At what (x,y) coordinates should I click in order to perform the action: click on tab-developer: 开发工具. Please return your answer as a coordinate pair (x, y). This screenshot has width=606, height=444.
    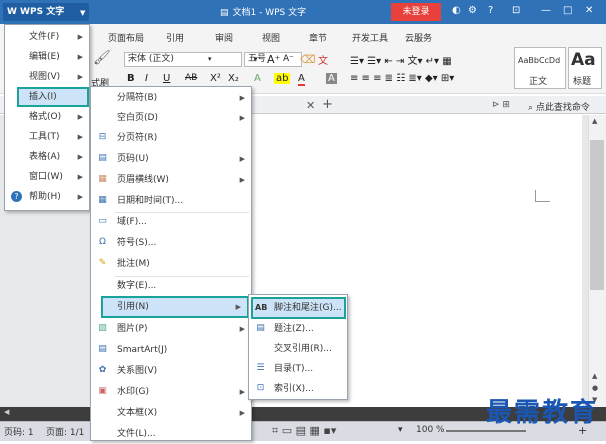
    Looking at the image, I should click on (370, 37).